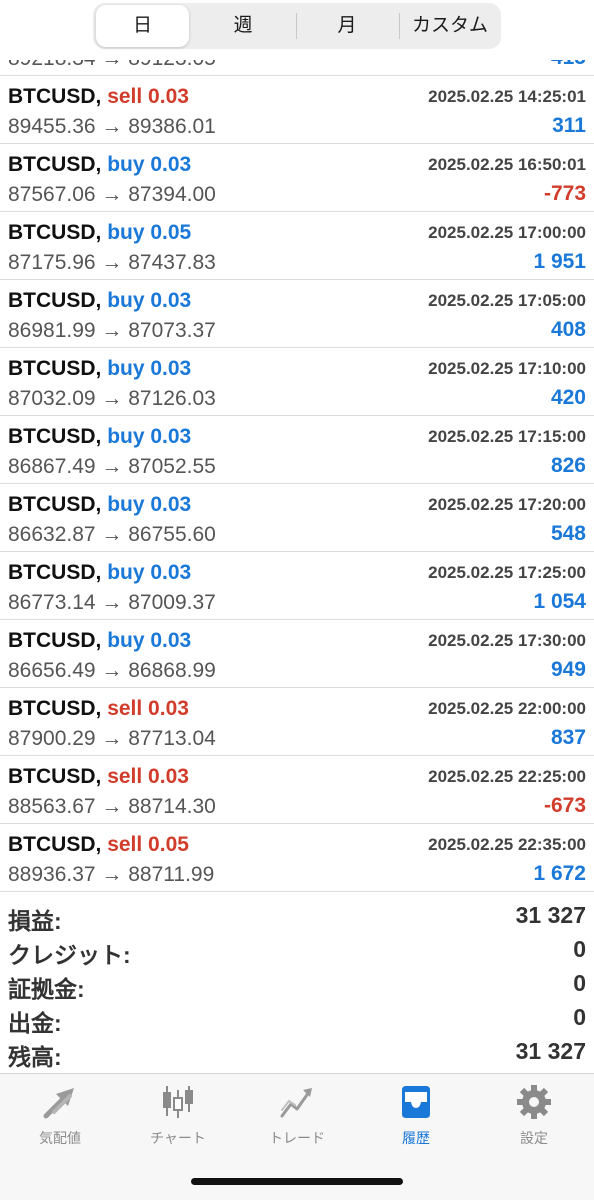 This screenshot has height=1200, width=594. Describe the element at coordinates (112, 602) in the screenshot. I see `deal-prices: 86773.14 → 87009.37` at that location.